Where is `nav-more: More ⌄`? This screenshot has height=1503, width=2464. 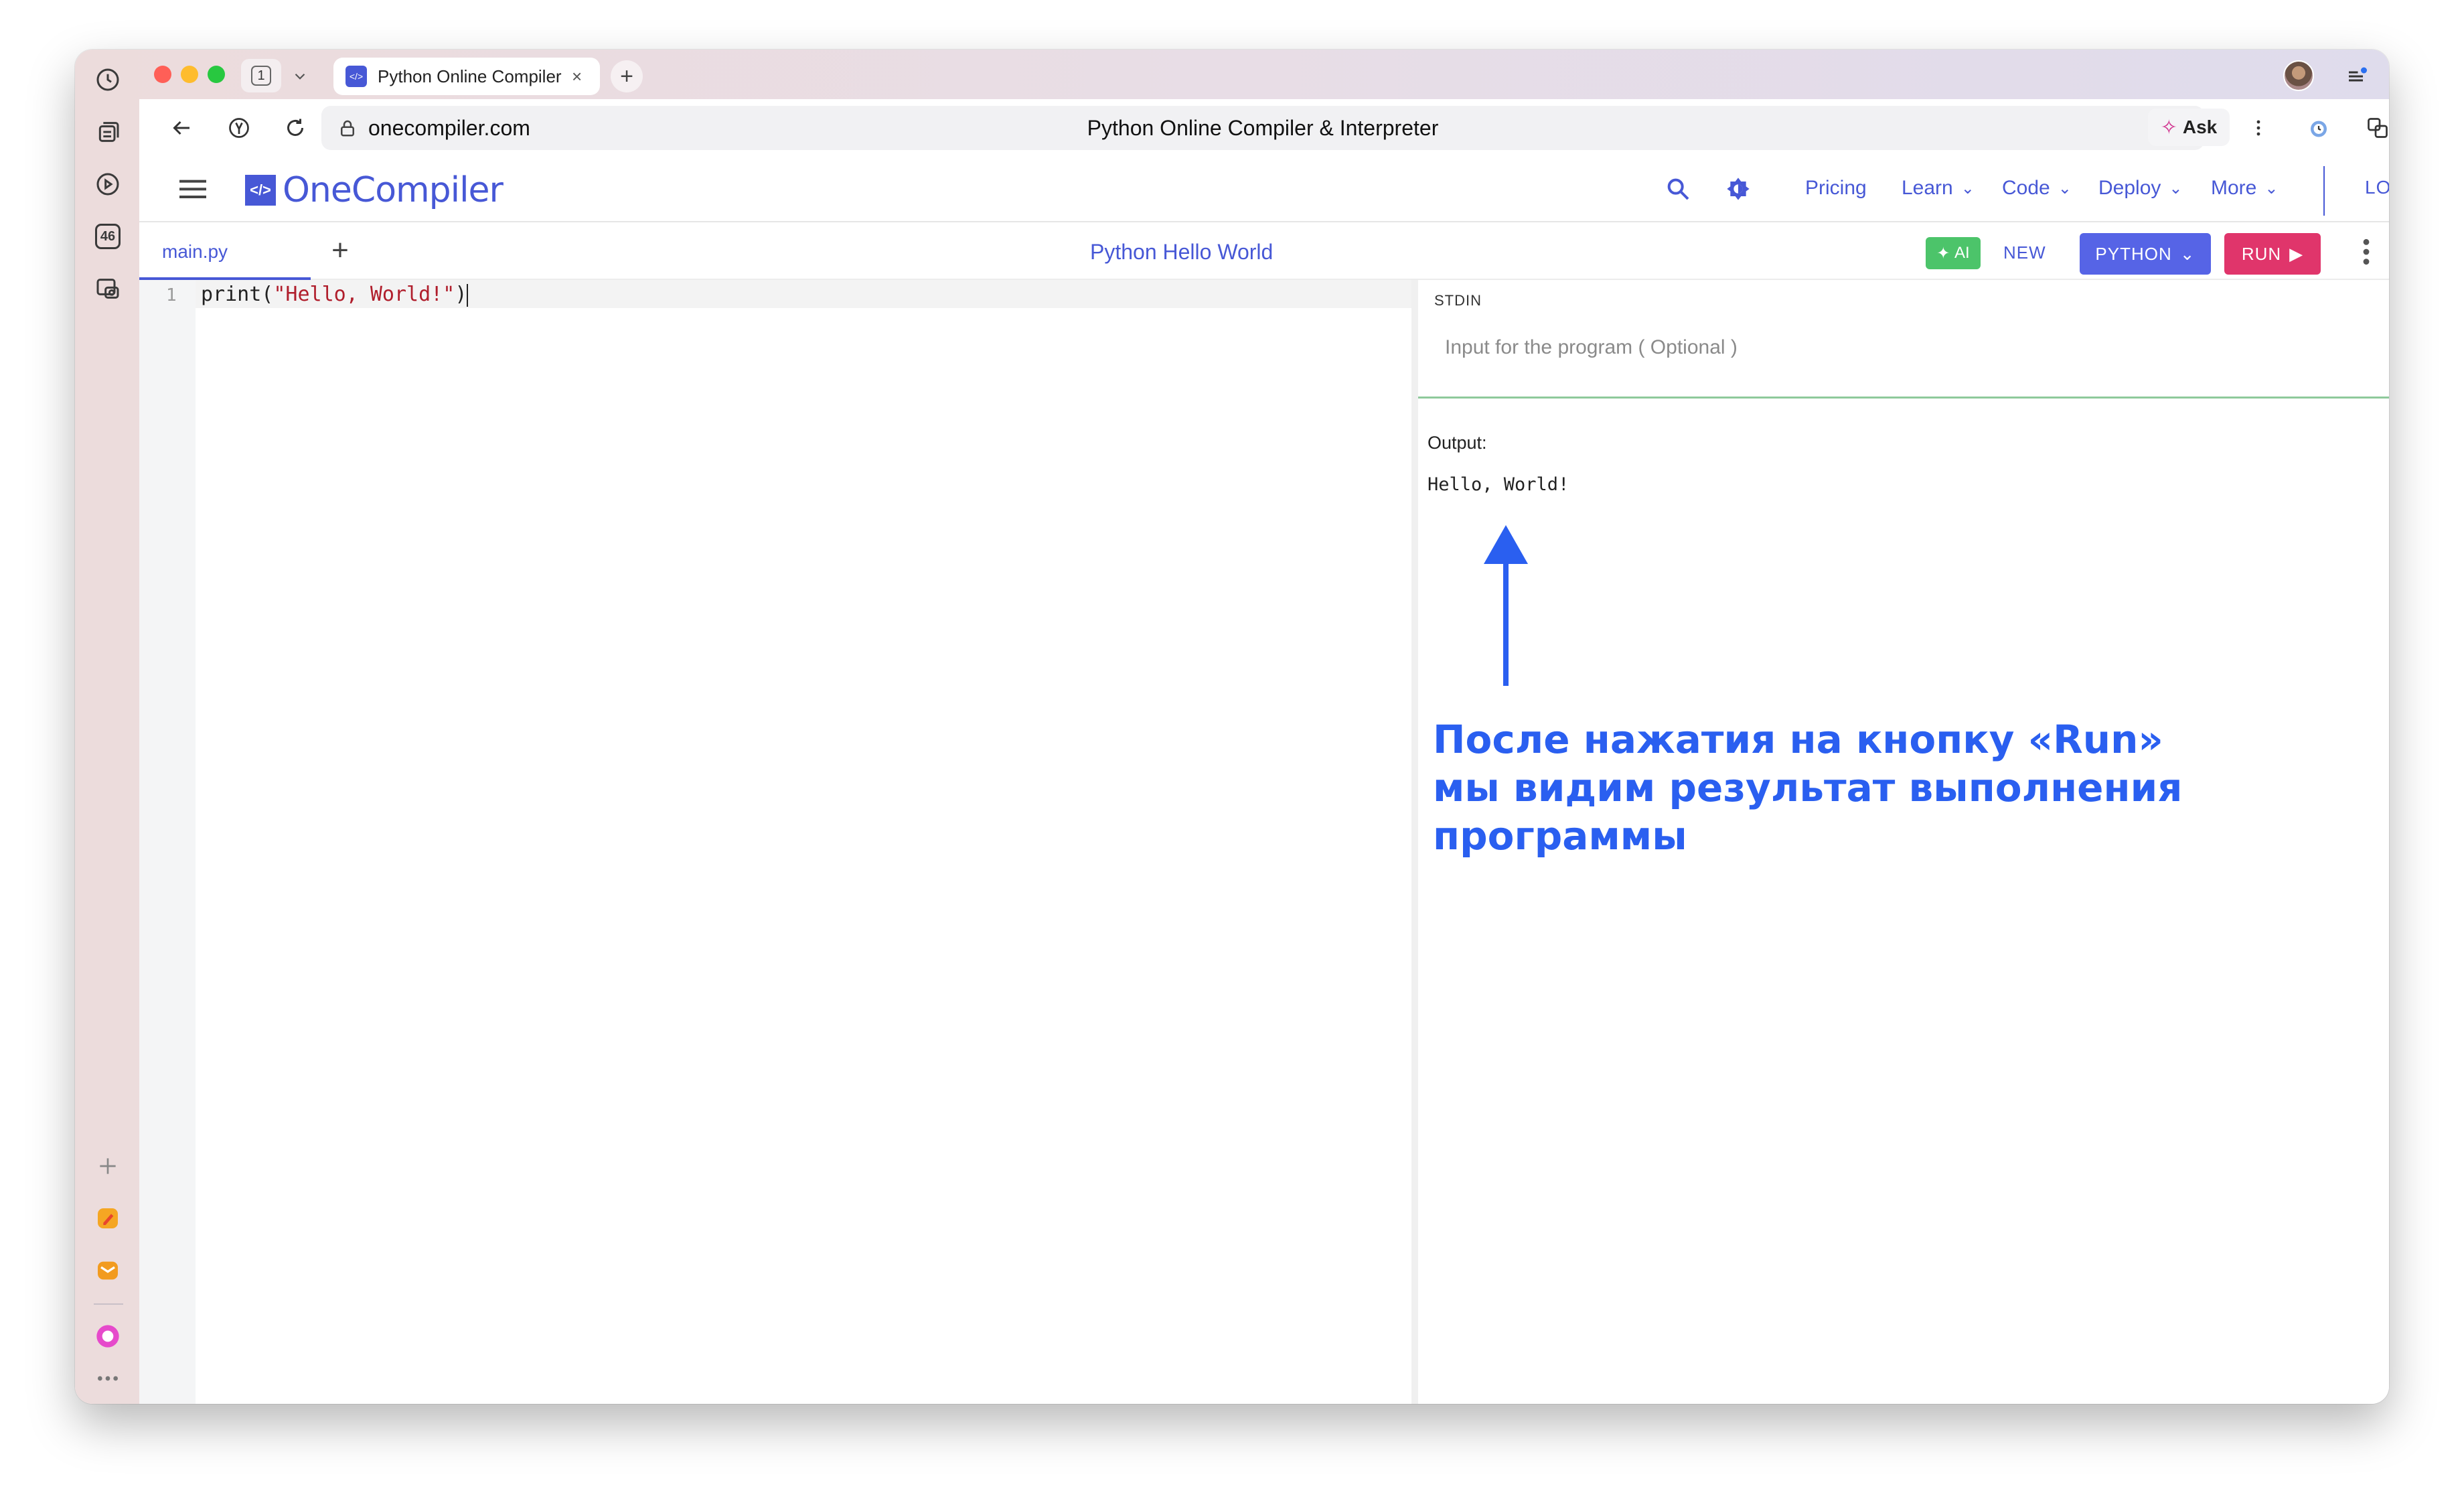
nav-more: More ⌄ is located at coordinates (2244, 188).